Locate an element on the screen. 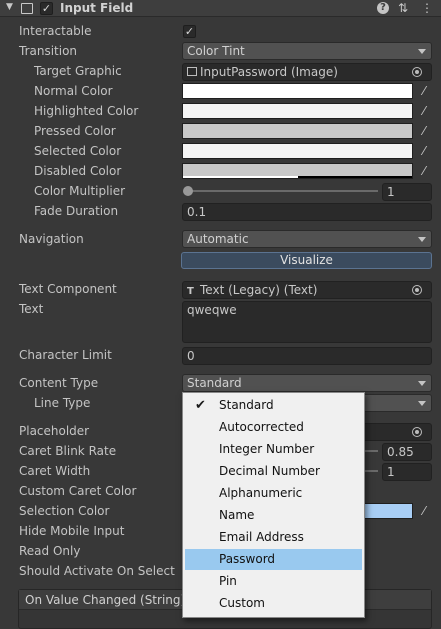  menu-item-custom: Custom is located at coordinates (273, 603).